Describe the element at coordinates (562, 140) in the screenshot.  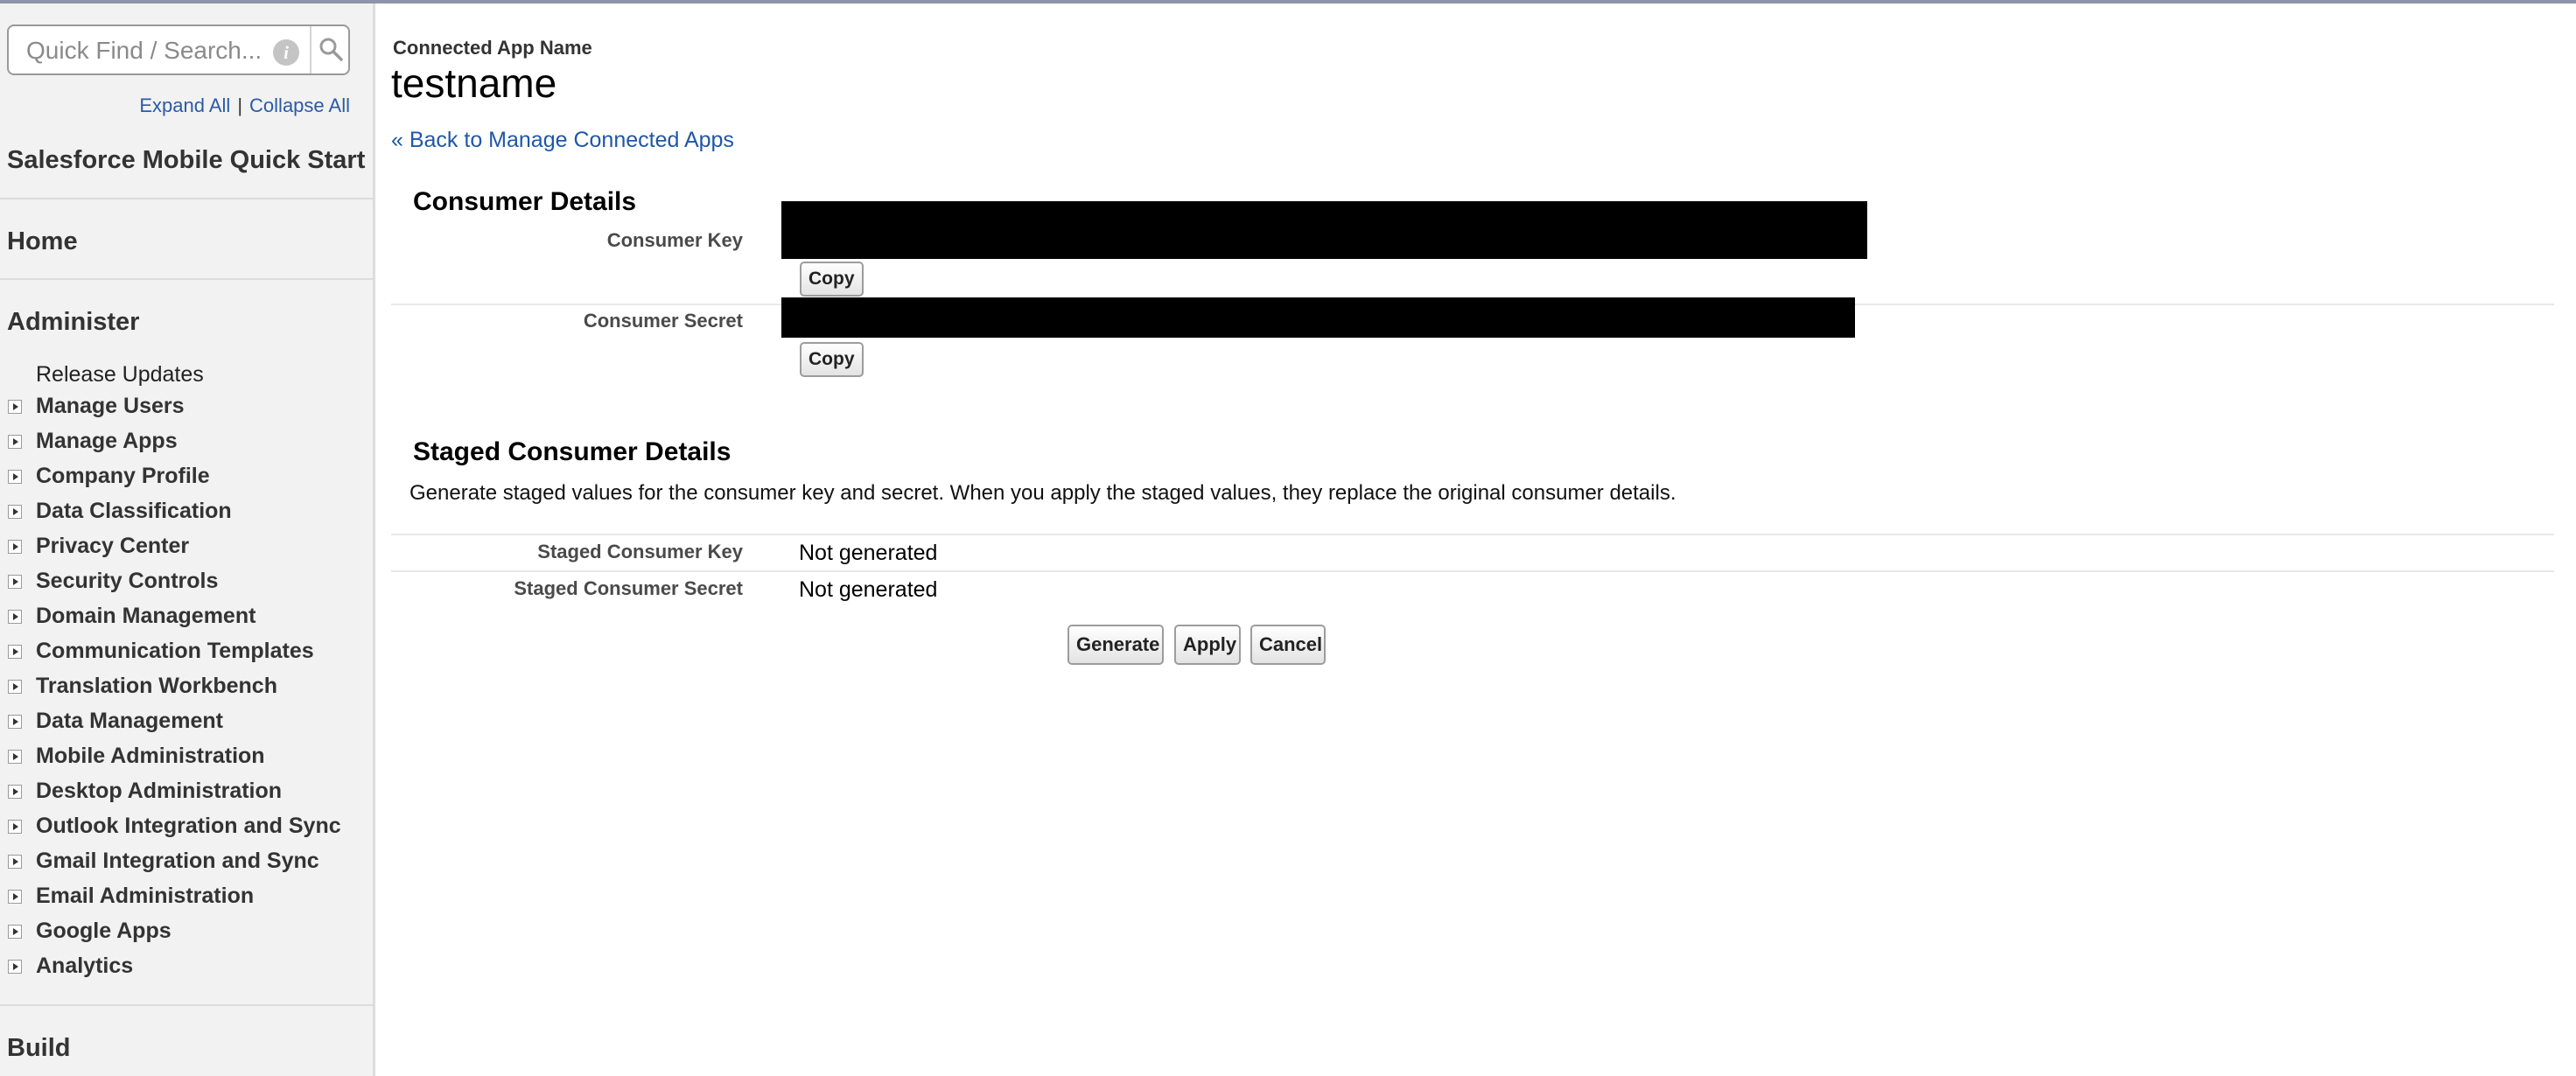
I see `back-to-manage-connected-apps-link: « Back to Manage Connected Apps` at that location.